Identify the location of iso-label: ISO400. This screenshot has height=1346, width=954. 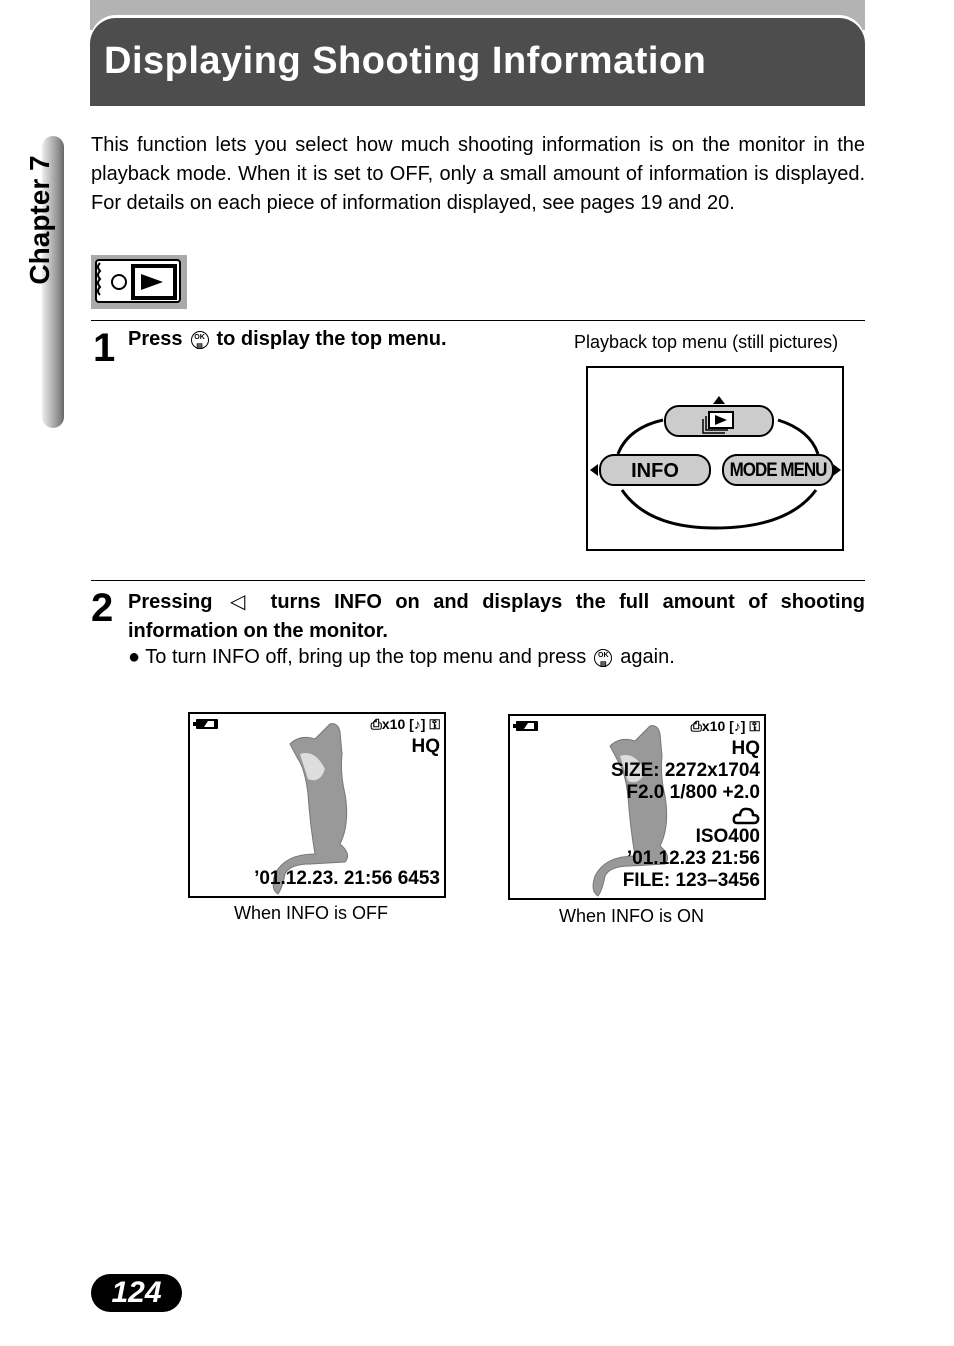
(727, 836).